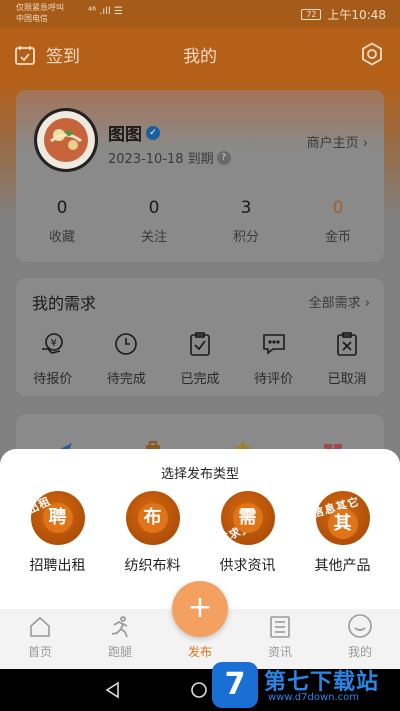 Image resolution: width=400 pixels, height=711 pixels. What do you see at coordinates (246, 208) in the screenshot?
I see `stat-value: 3` at bounding box center [246, 208].